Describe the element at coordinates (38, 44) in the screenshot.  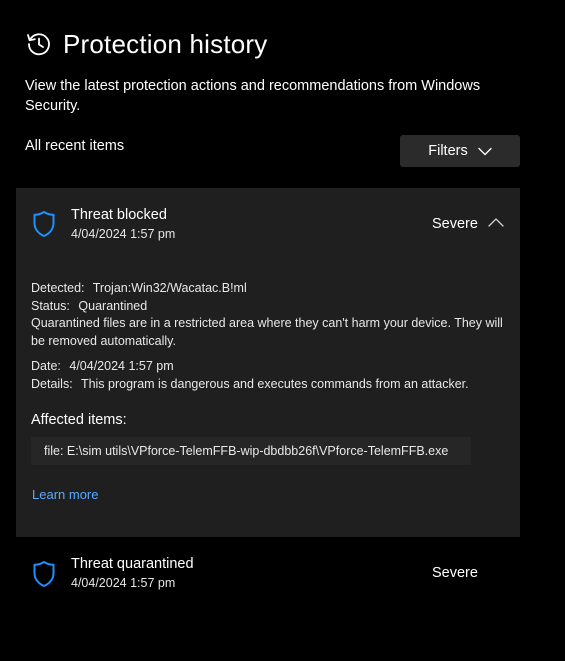
I see `history-icon` at that location.